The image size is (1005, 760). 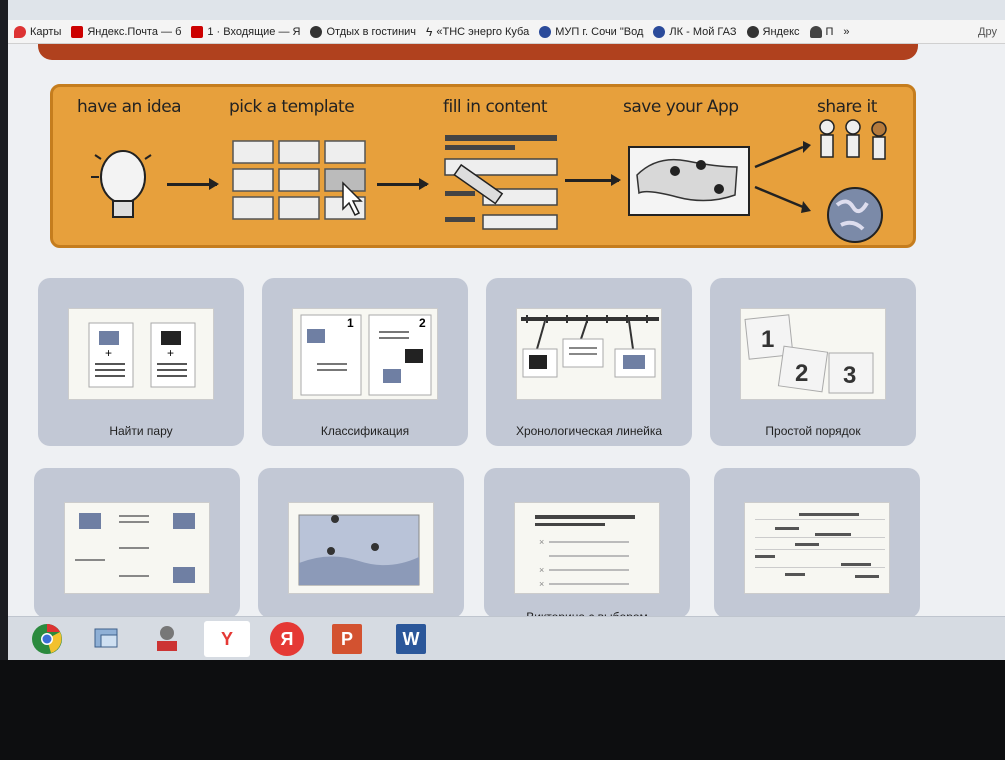 What do you see at coordinates (227, 639) in the screenshot?
I see `yandex-browser-taskbar-icon: Y` at bounding box center [227, 639].